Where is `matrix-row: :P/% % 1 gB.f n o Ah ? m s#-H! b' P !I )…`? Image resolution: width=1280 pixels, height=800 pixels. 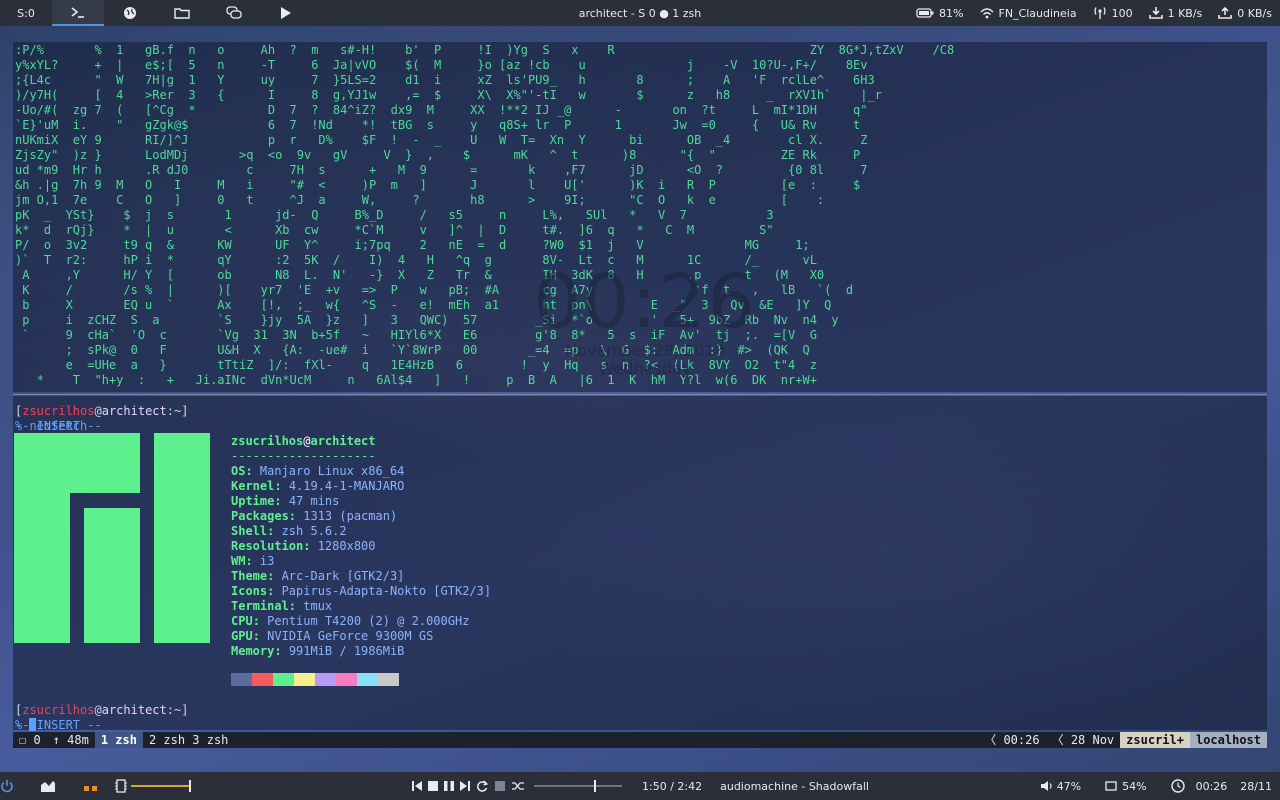 matrix-row: :P/% % 1 gB.f n o Ah ? m s#-H! b' P !I )… is located at coordinates (485, 50).